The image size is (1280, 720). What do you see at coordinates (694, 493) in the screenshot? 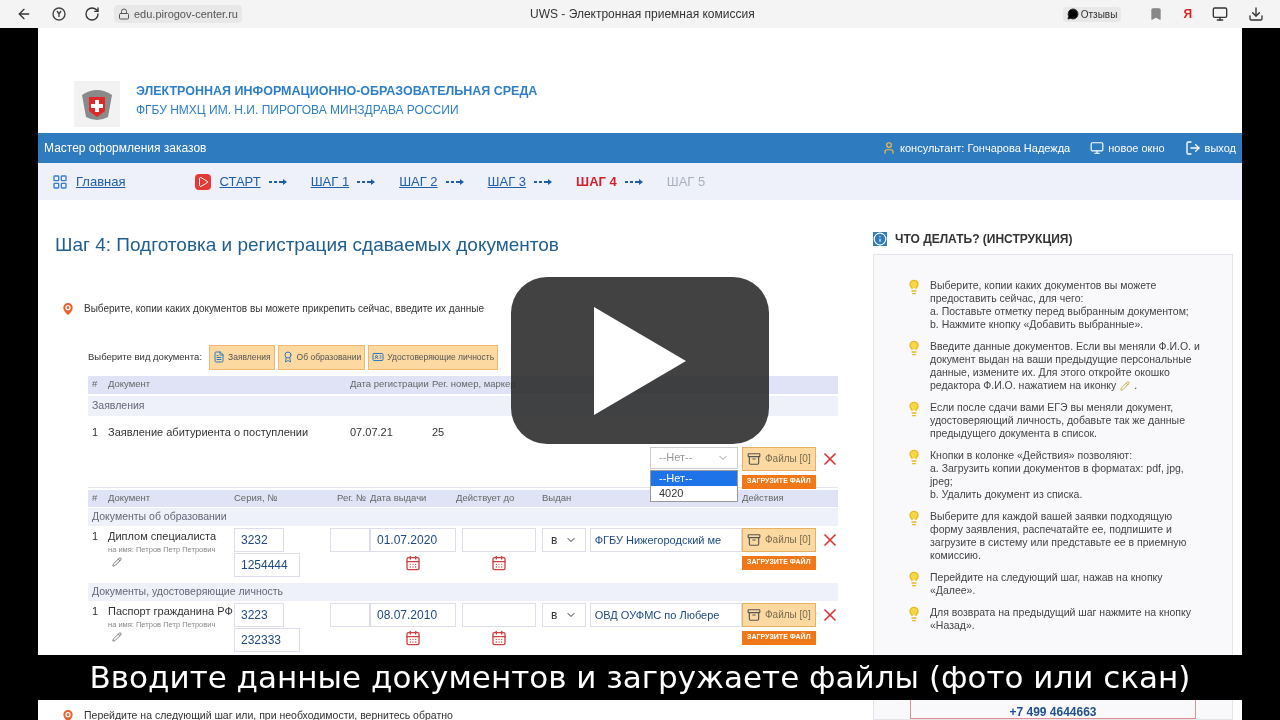
I see `dropdown-option: 4020` at bounding box center [694, 493].